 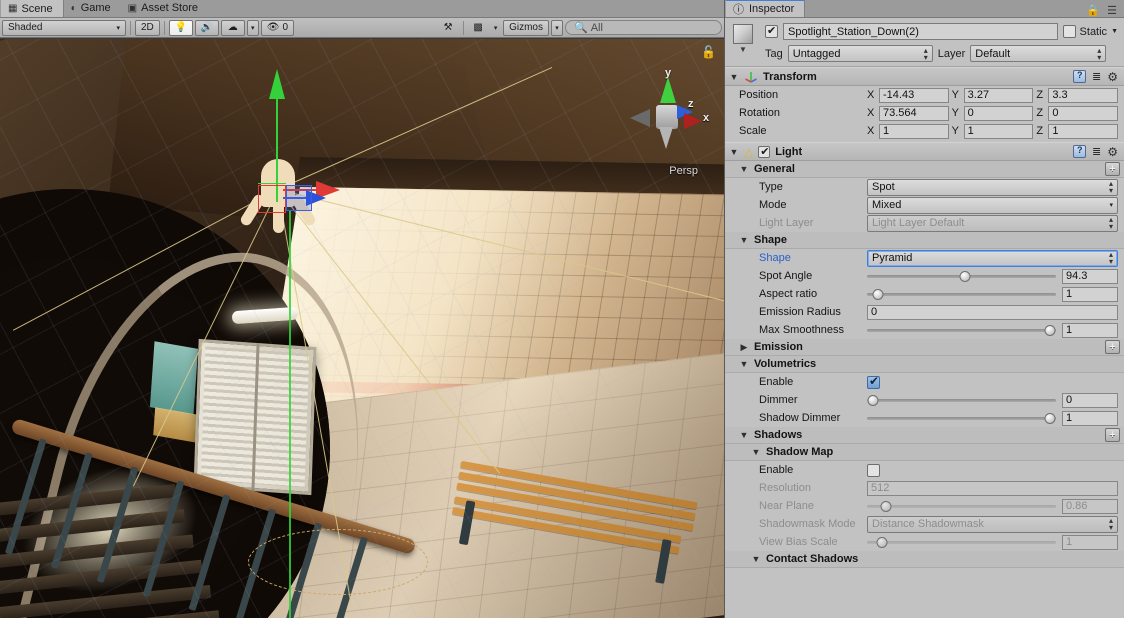 I want to click on position-y-input: 3.27, so click(x=998, y=95).